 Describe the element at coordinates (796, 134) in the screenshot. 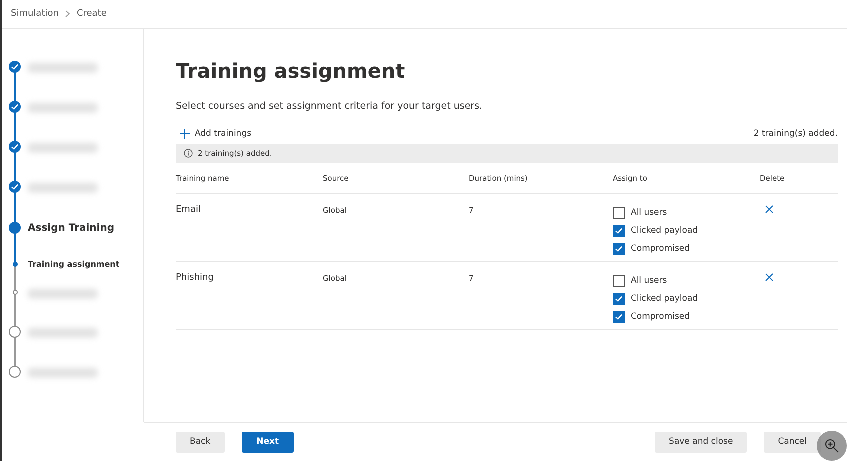

I see `trainings-count: 2 training(s) added.` at that location.